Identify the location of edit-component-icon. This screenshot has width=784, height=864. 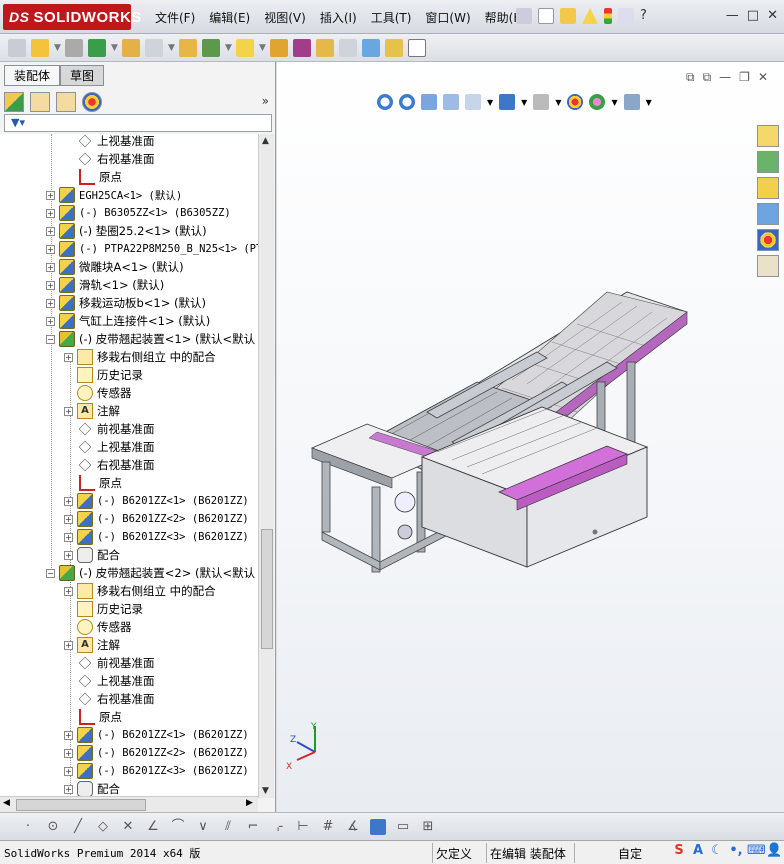
(17, 47).